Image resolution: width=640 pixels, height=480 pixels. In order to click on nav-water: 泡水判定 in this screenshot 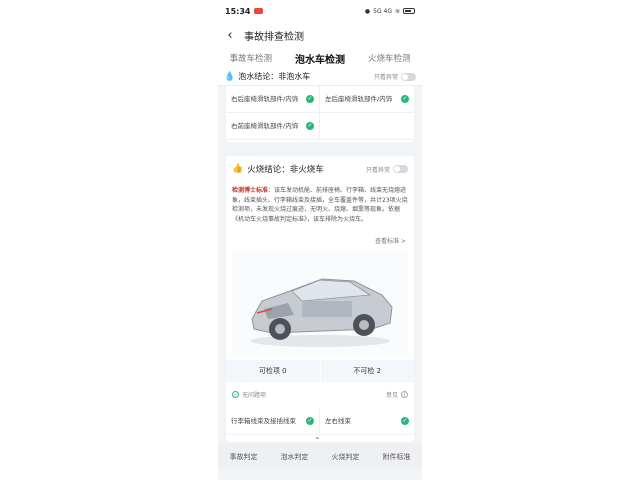, I will do `click(295, 457)`.